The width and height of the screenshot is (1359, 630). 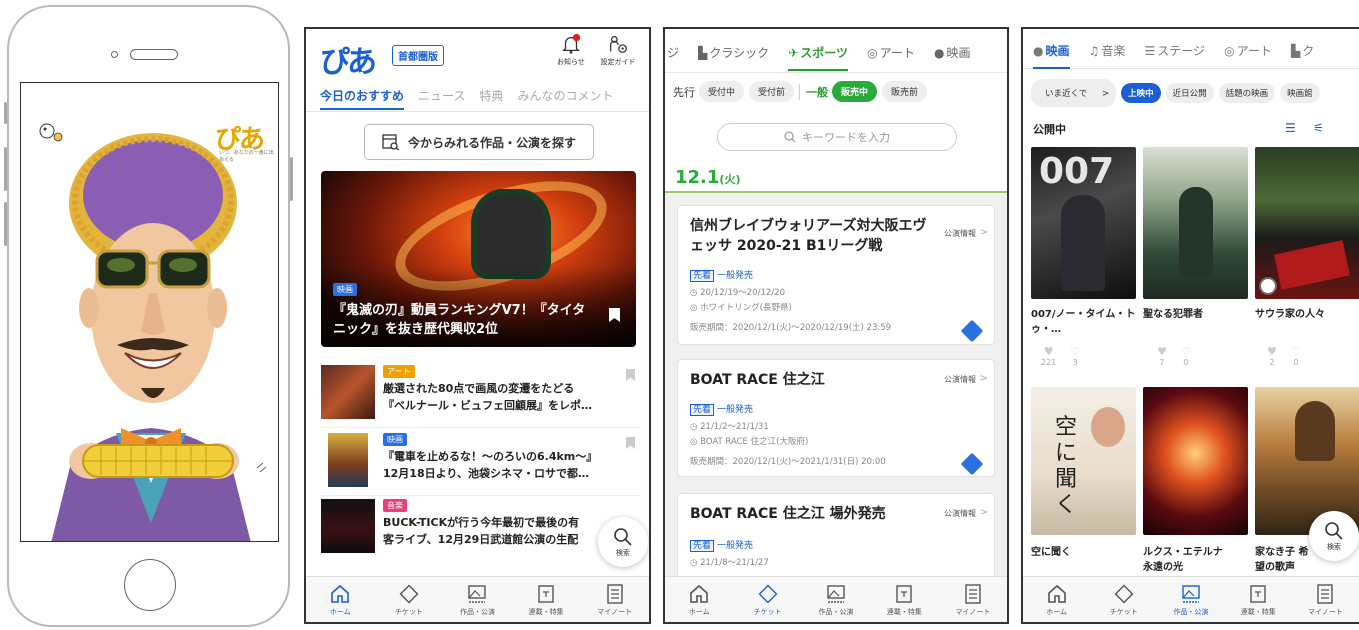 I want to click on notice-button: お知らせ, so click(x=571, y=50).